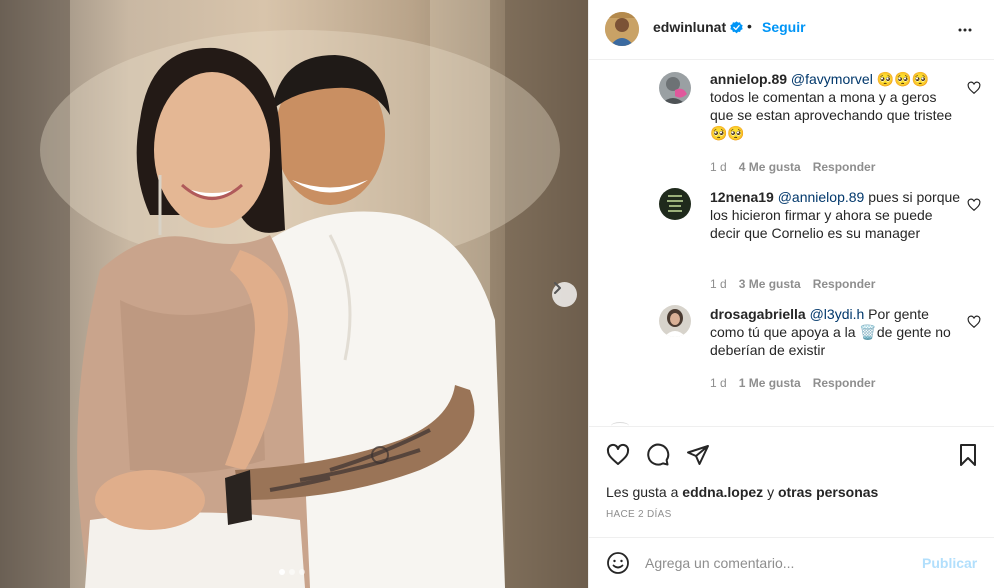 This screenshot has height=588, width=994. Describe the element at coordinates (639, 514) in the screenshot. I see `post-age: HACE 2 DÍAS` at that location.